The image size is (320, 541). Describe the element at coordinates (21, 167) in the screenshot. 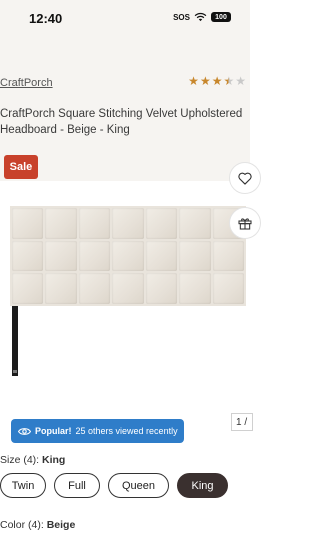

I see `sale-badge: Sale` at that location.